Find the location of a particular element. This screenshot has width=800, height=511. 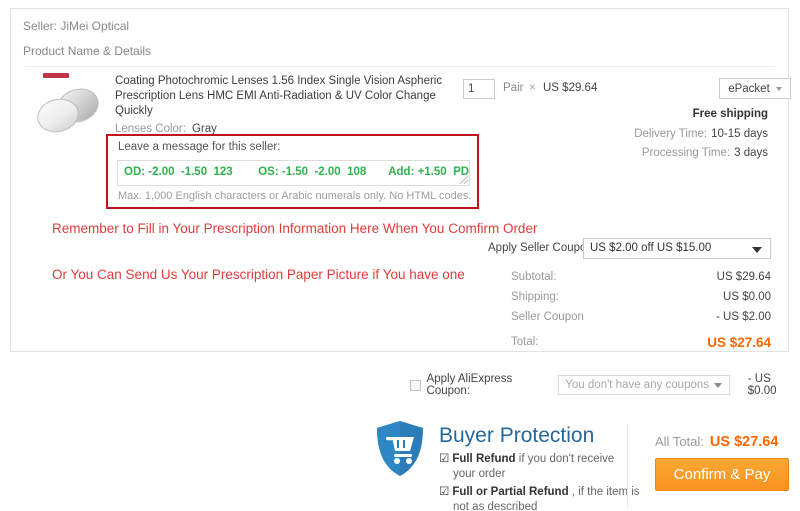

delivery-time-row: Delivery Time: 10-15 days is located at coordinates (701, 134).